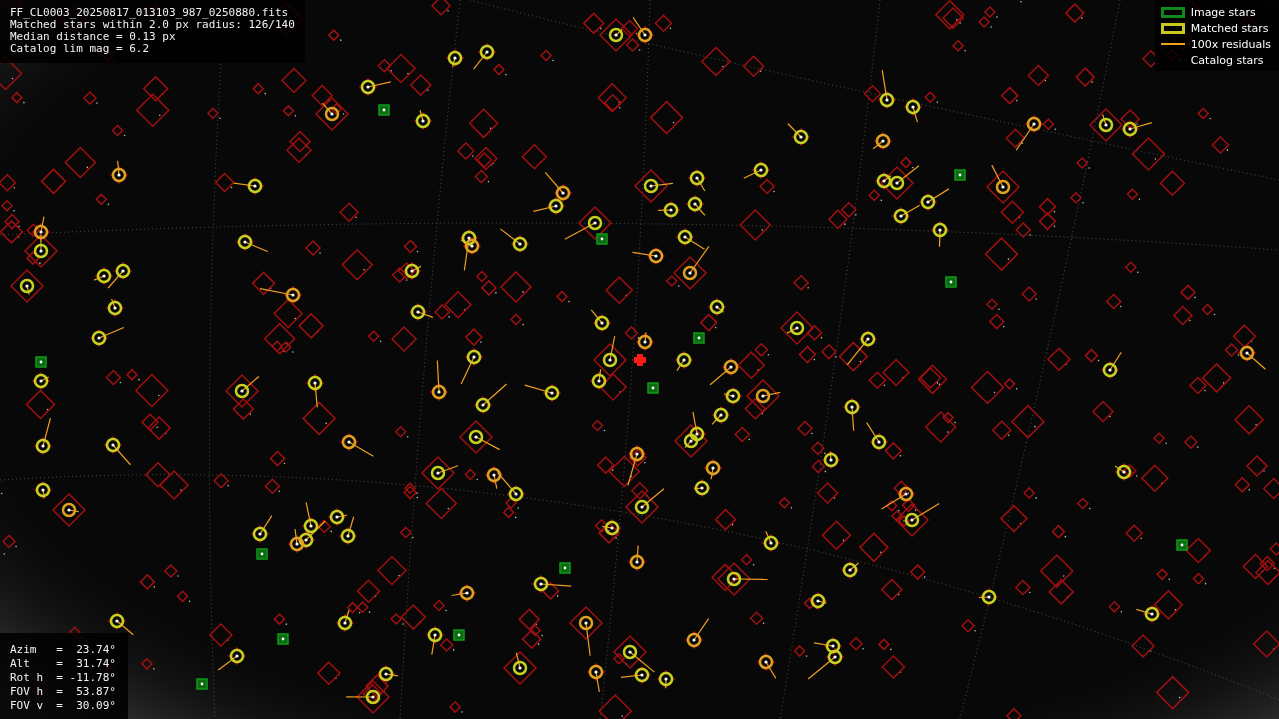 The width and height of the screenshot is (1279, 719). What do you see at coordinates (63, 678) in the screenshot?
I see `pointing-text: Rot h = -11.78°` at bounding box center [63, 678].